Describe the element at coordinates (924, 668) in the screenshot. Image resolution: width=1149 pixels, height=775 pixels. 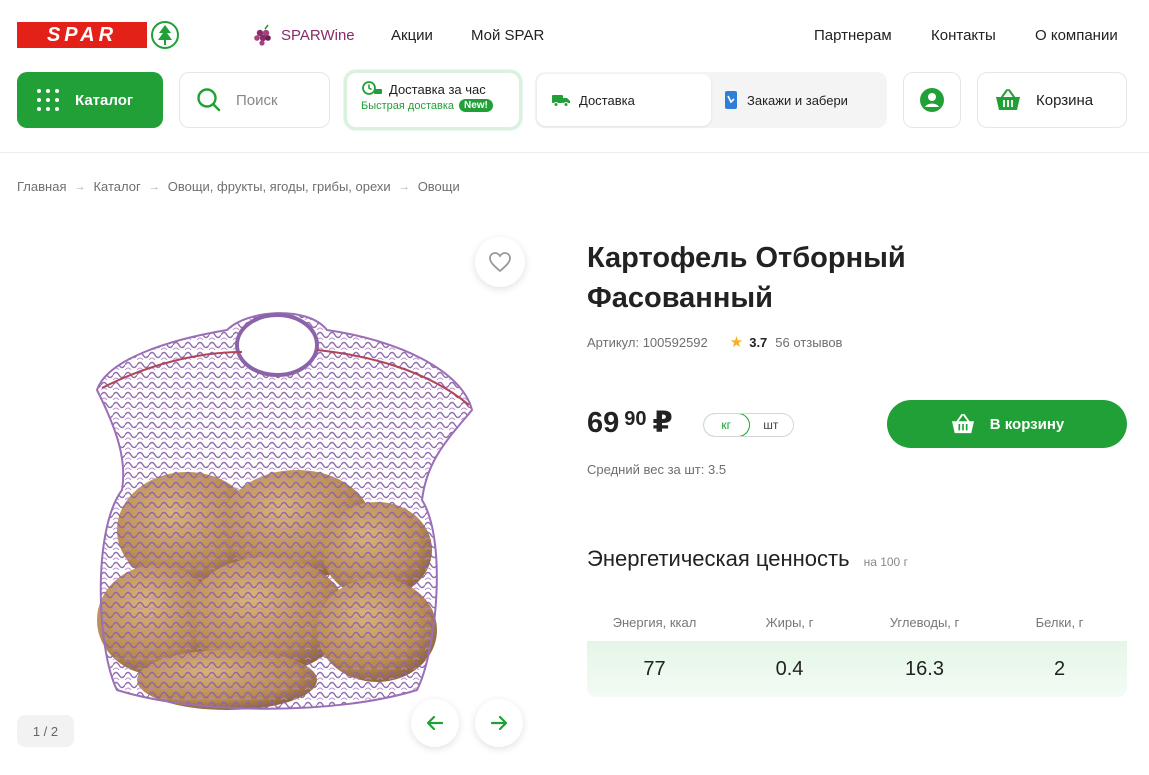
I see `nutrition-value-carbs: 16.3` at that location.